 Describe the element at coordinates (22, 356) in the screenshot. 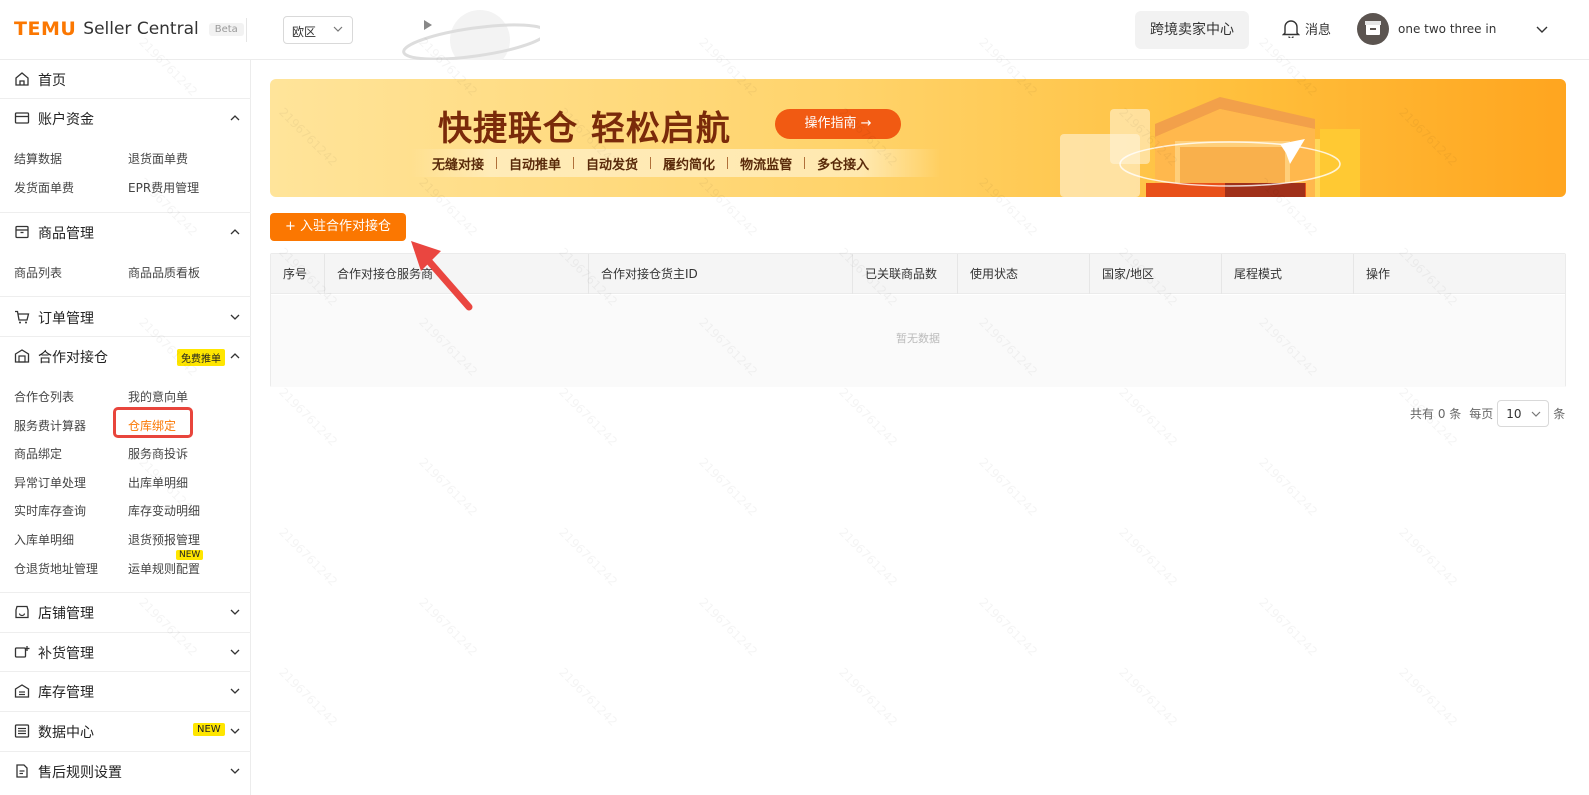

I see `warehouse-icon` at that location.